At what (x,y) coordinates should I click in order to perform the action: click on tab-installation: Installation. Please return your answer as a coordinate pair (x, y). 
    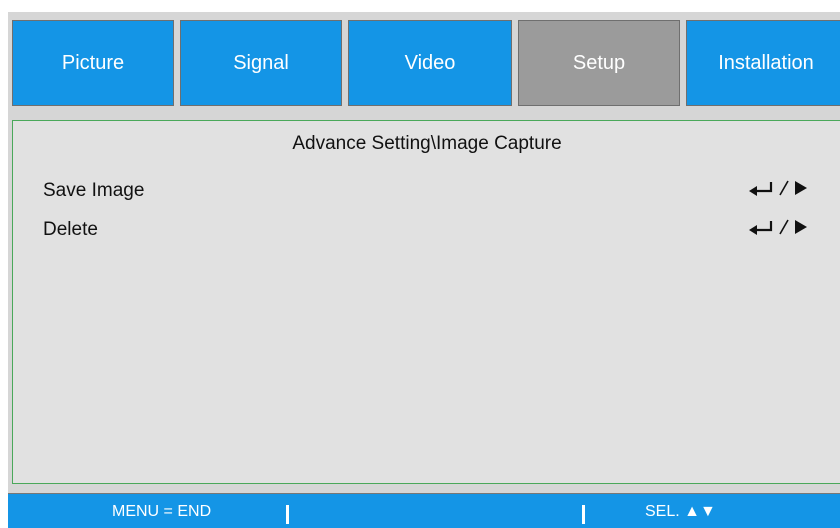
    Looking at the image, I should click on (763, 63).